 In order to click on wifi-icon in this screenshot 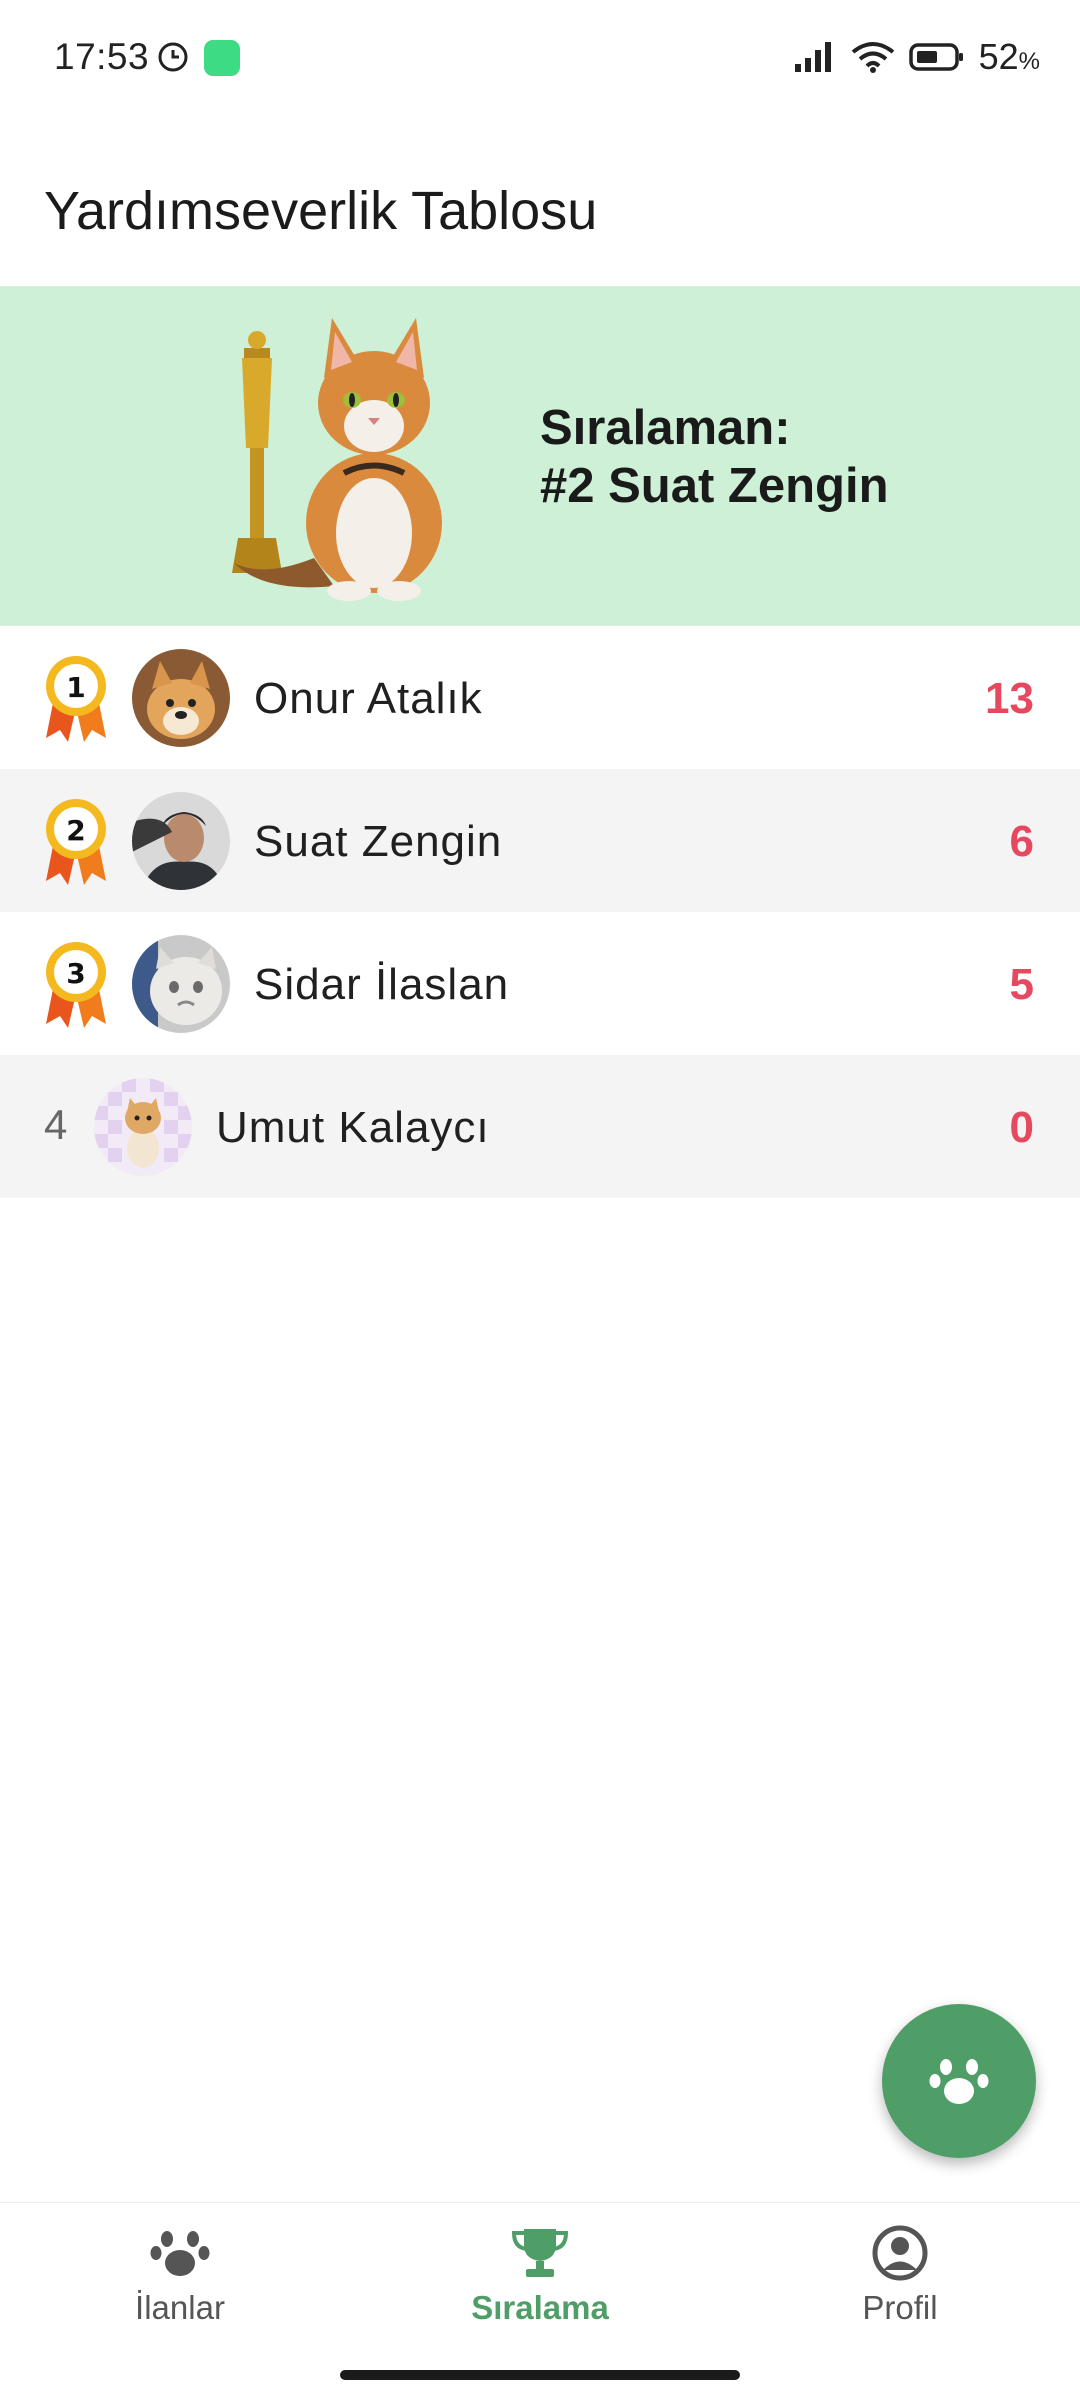, I will do `click(872, 57)`.